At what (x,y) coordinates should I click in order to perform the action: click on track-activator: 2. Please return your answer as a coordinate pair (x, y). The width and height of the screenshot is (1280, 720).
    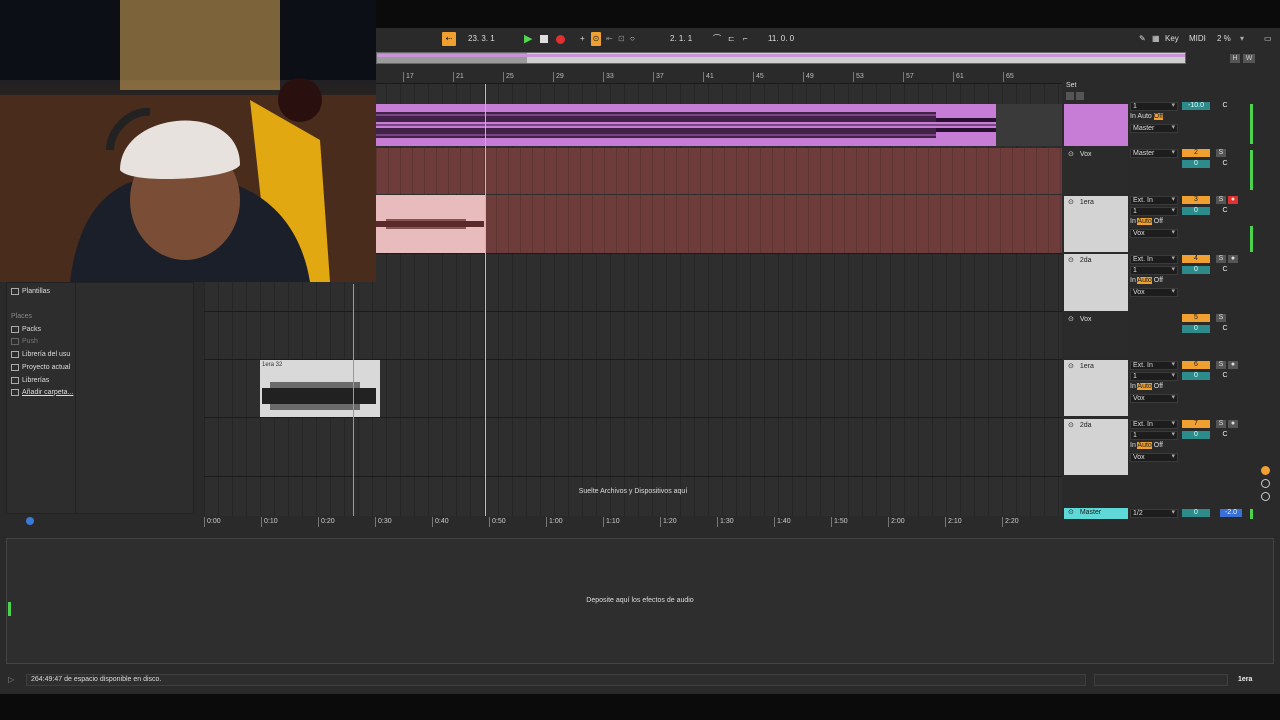
    Looking at the image, I should click on (1196, 153).